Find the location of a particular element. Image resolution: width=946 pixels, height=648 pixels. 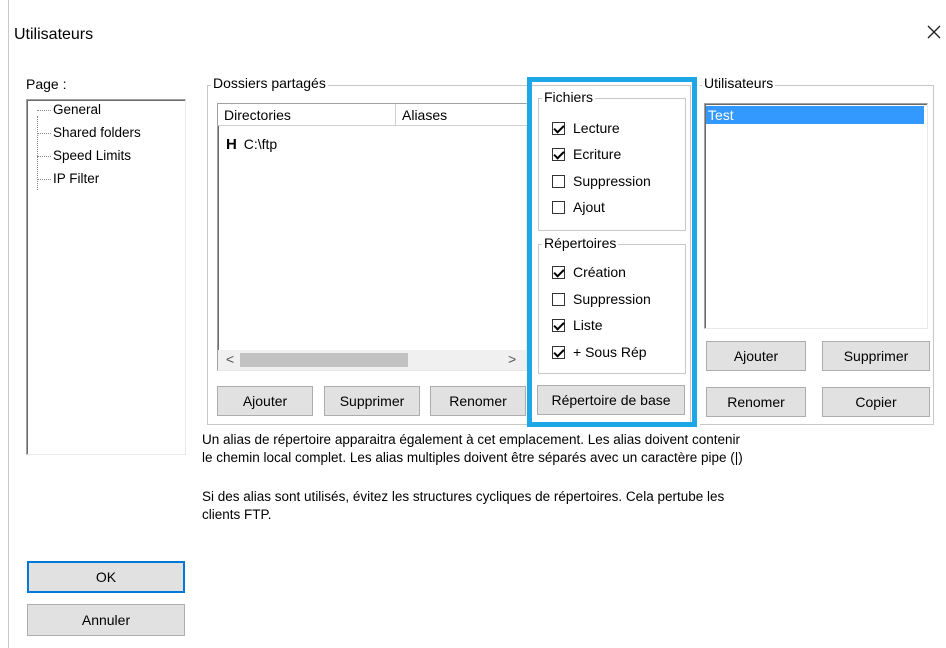

tree-item-label: Shared folders is located at coordinates (97, 132).